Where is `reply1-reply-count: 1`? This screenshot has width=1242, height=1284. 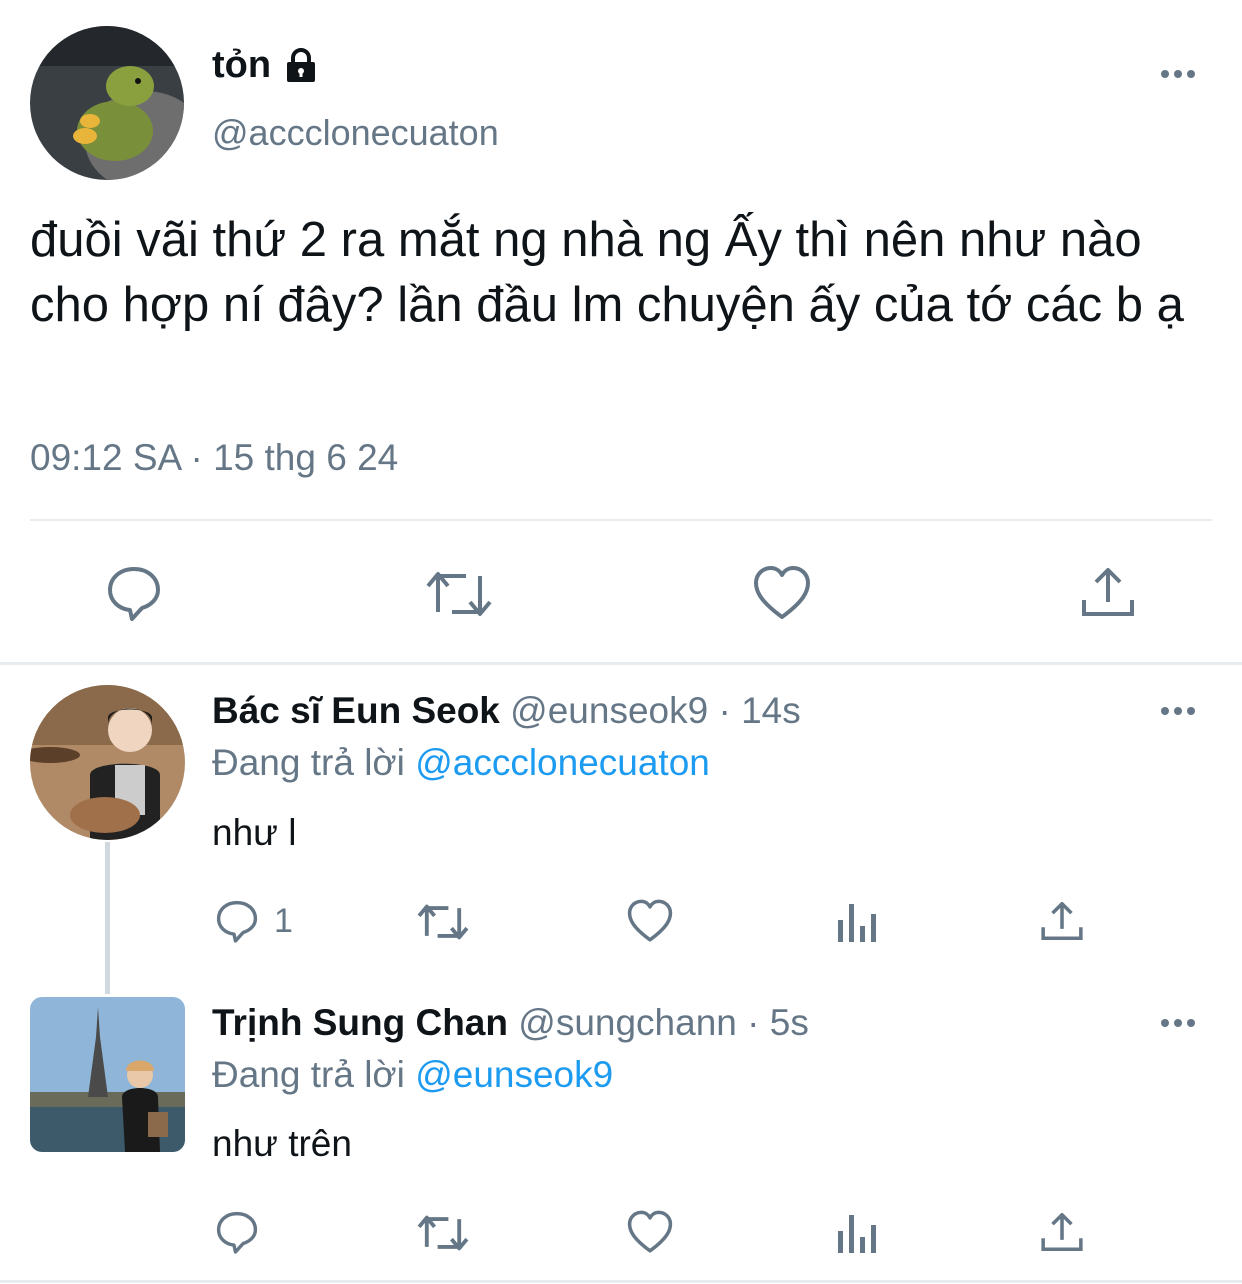
reply1-reply-count: 1 is located at coordinates (283, 920).